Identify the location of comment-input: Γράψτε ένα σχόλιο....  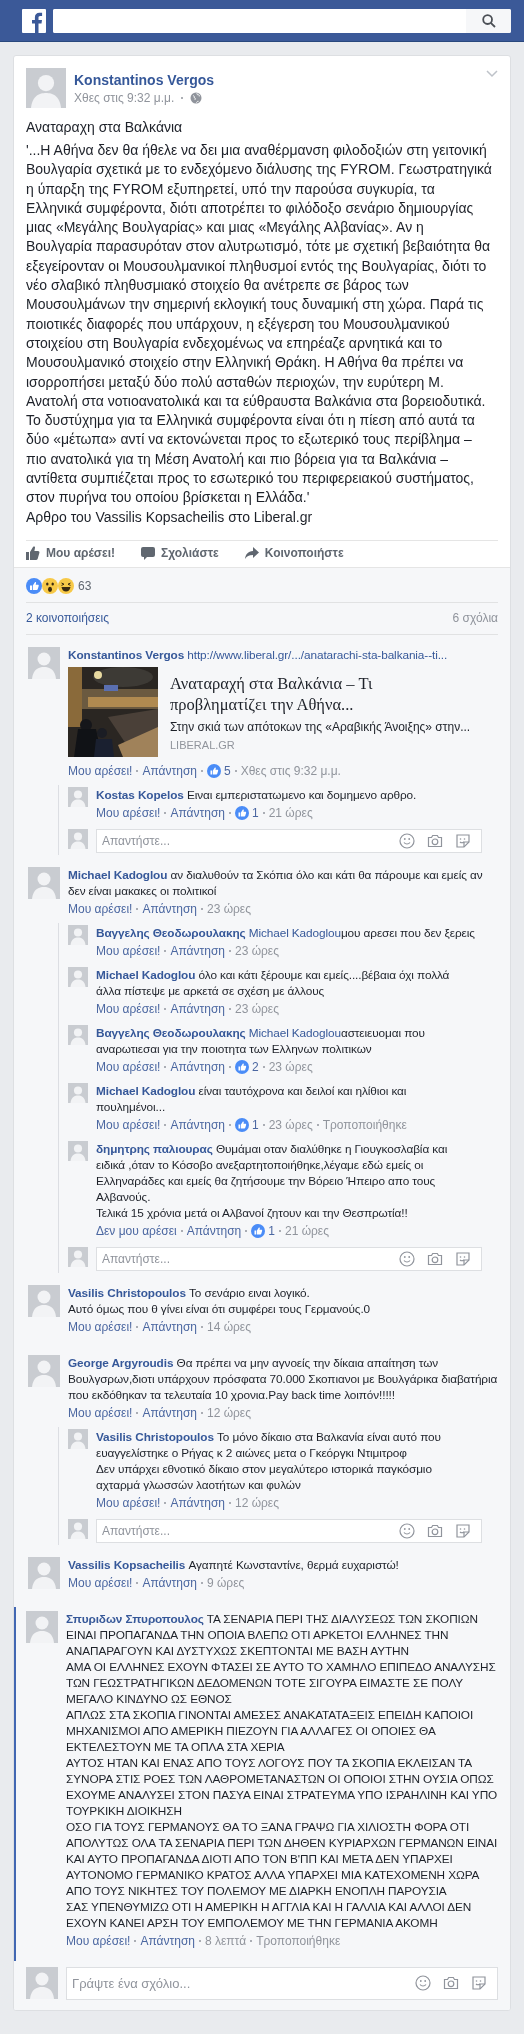
(241, 1983).